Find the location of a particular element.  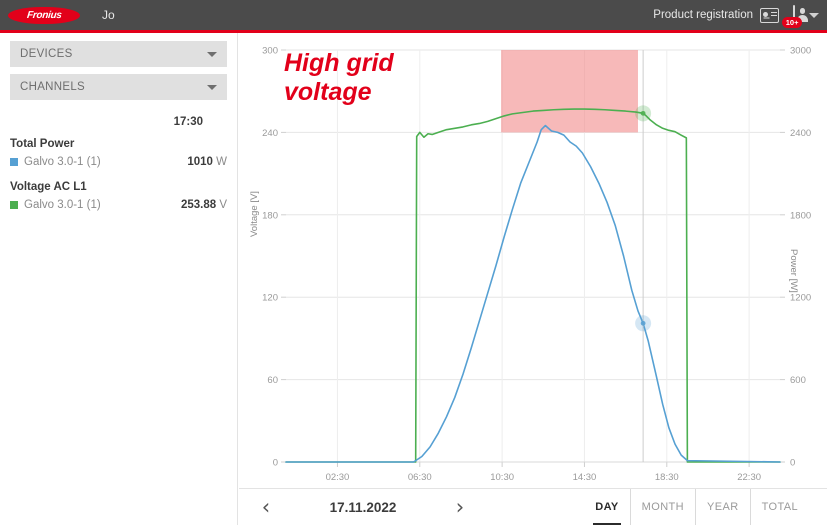

sidebar-panel-devices-label: DEVICES is located at coordinates (46, 54).